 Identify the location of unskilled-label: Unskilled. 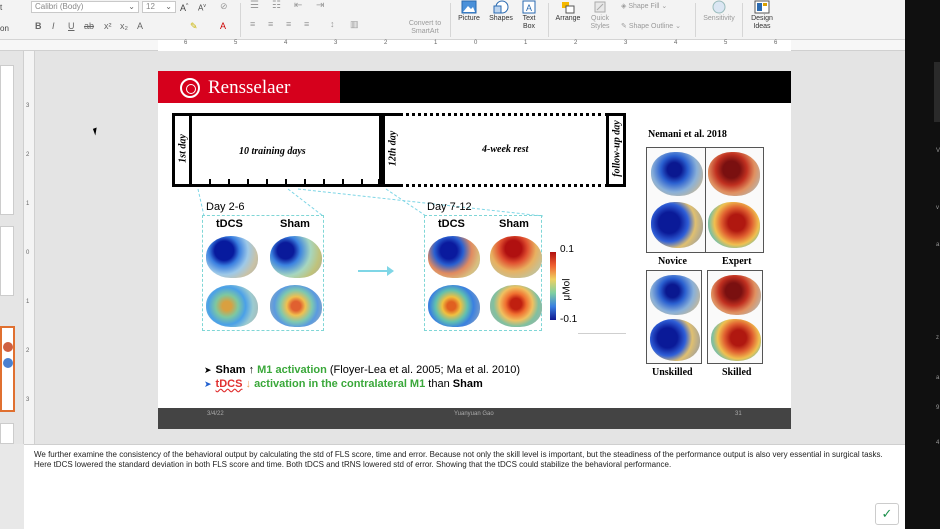
(672, 372).